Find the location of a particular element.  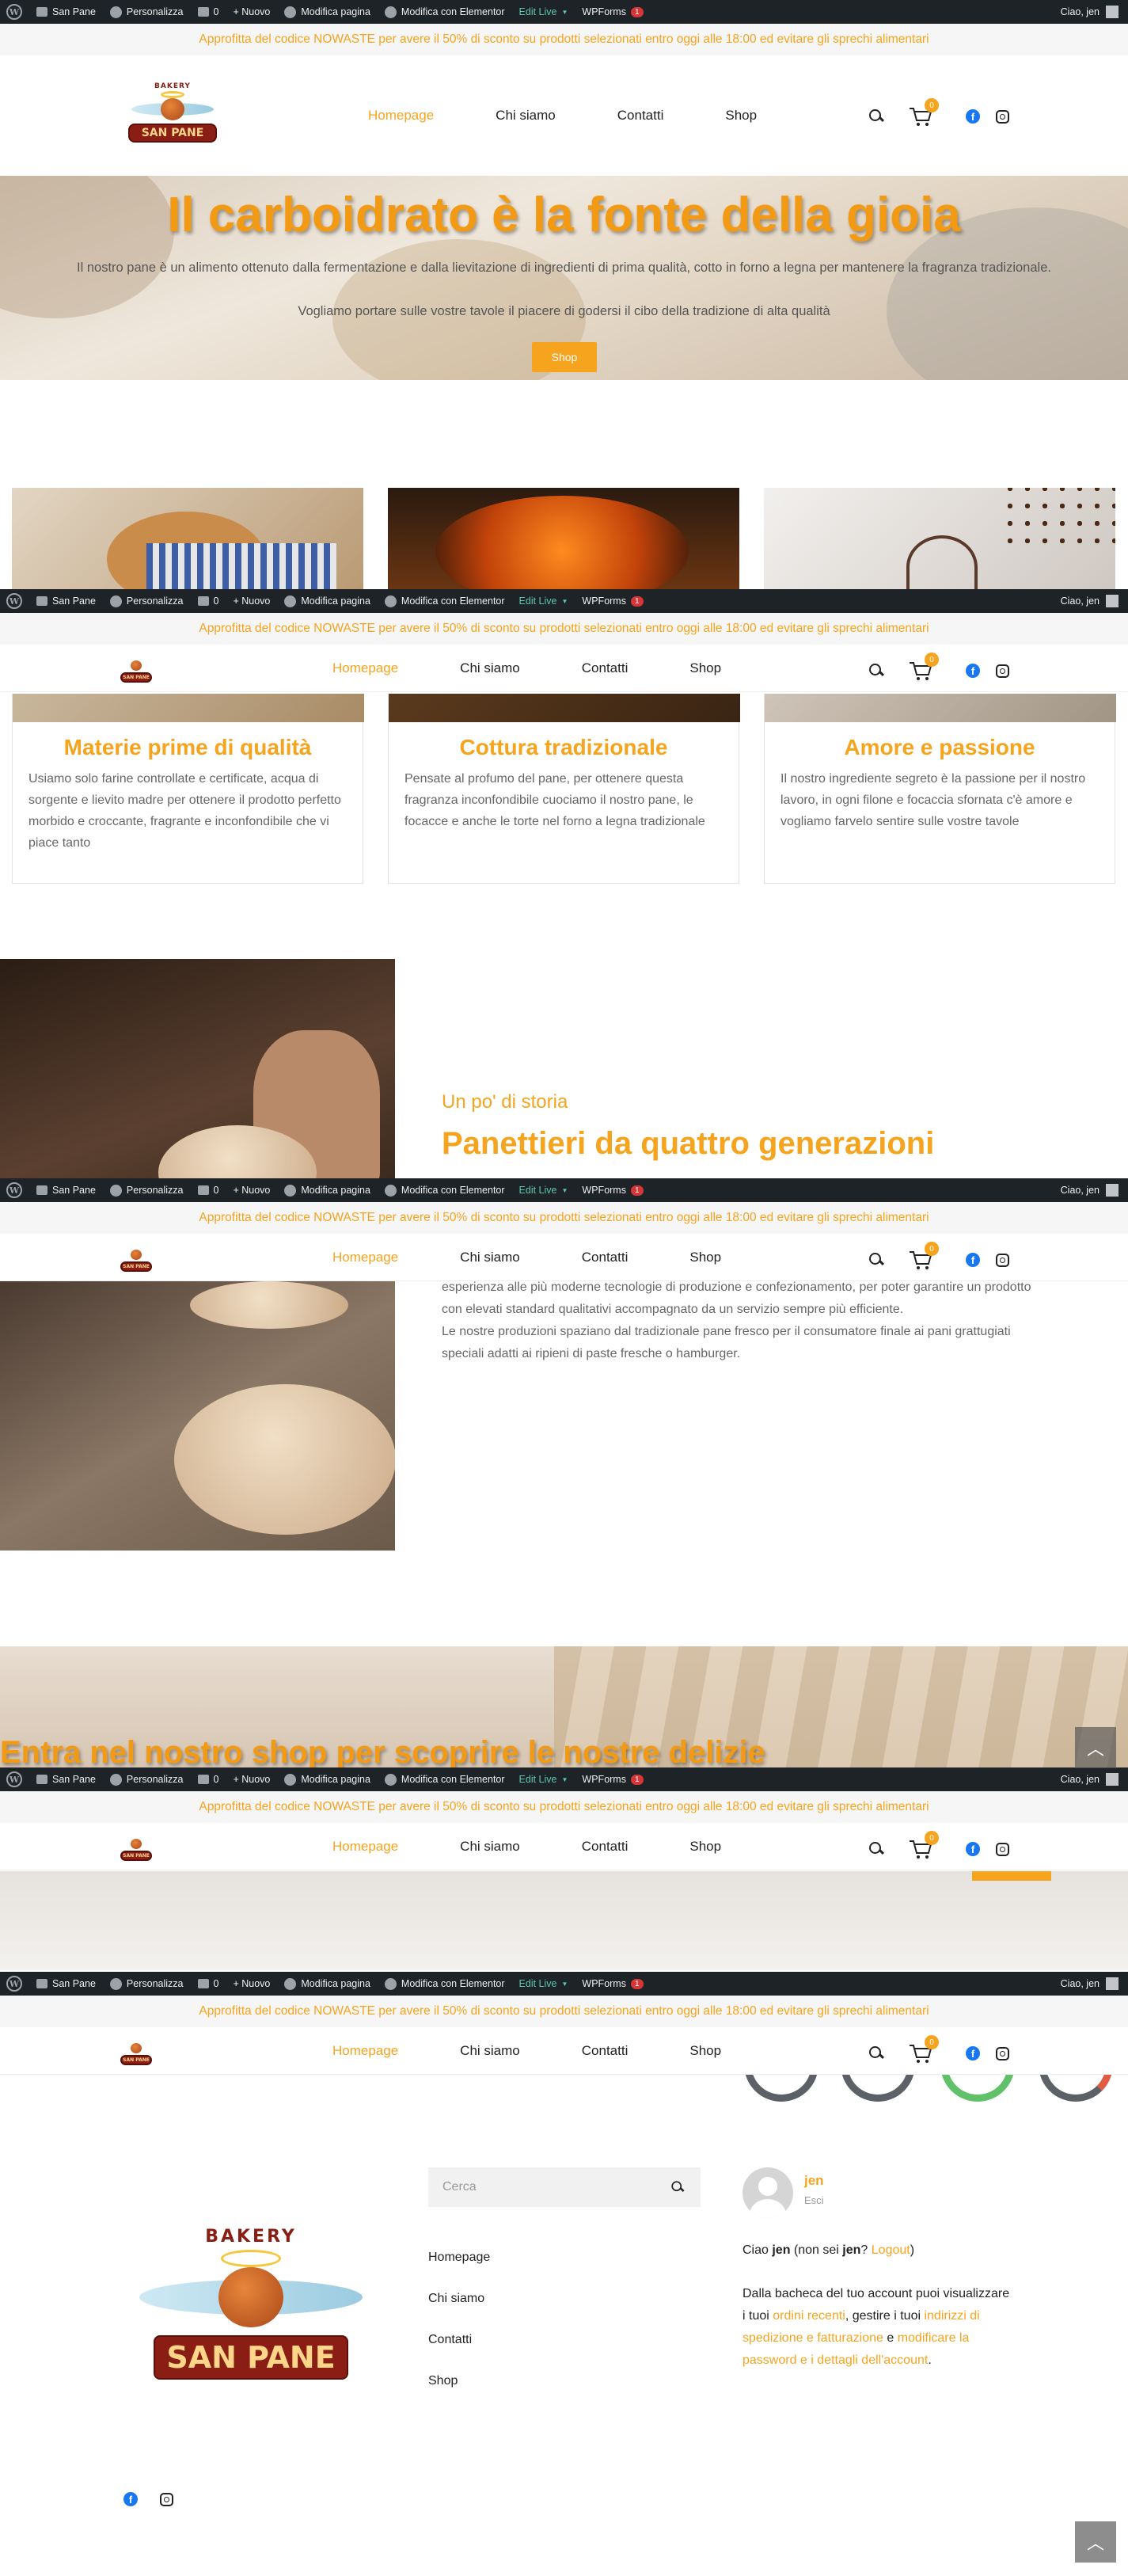

hero-shop-button: Shop is located at coordinates (564, 357).